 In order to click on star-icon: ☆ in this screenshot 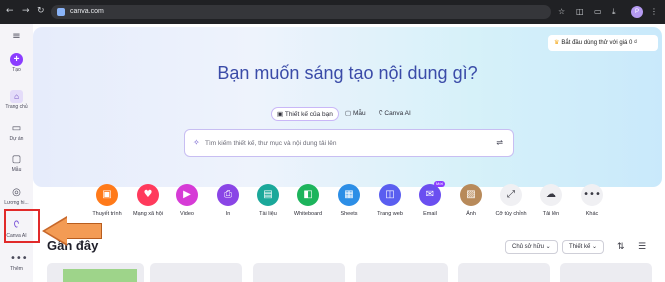, I will do `click(561, 12)`.